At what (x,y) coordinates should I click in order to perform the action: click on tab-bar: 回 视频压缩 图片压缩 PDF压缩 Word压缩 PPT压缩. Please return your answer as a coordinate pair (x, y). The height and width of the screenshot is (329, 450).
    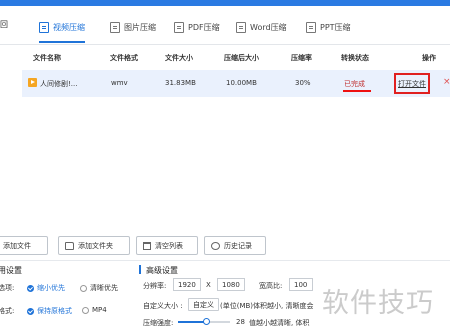
    Looking at the image, I should click on (225, 25).